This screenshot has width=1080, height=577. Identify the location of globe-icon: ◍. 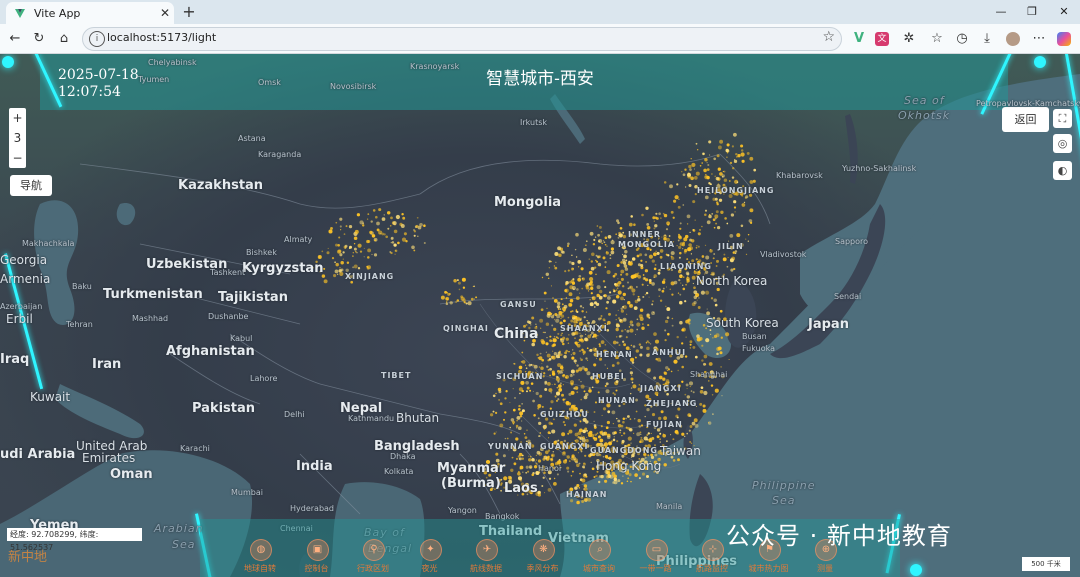
(261, 550).